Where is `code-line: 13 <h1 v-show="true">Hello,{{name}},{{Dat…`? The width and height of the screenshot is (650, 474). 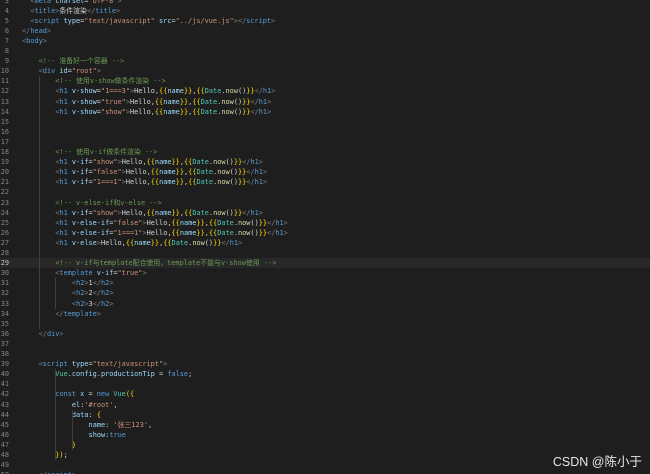 code-line: 13 <h1 v-show="true">Hello,{{name}},{{Dat… is located at coordinates (325, 102).